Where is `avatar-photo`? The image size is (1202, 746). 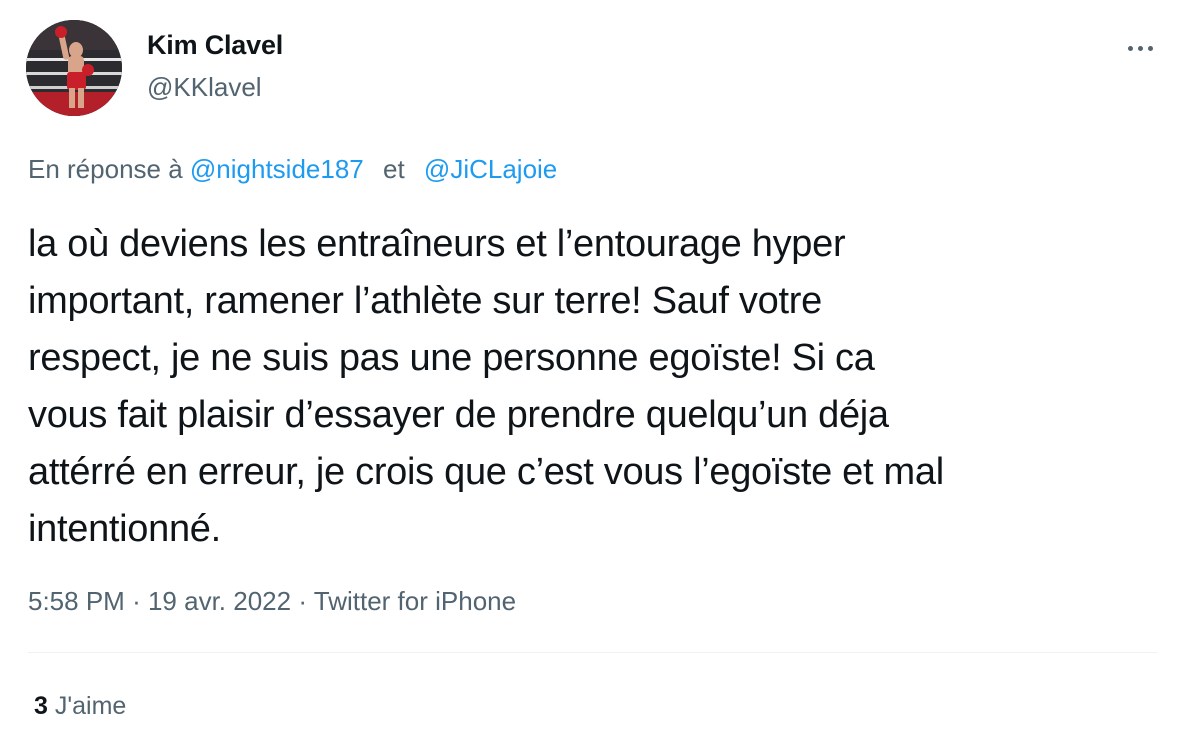
avatar-photo is located at coordinates (74, 68).